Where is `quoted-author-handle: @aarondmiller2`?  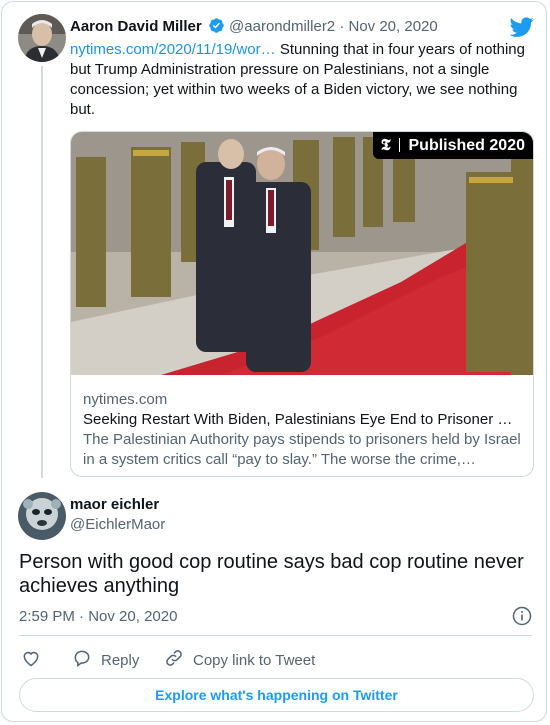
quoted-author-handle: @aarondmiller2 is located at coordinates (282, 26).